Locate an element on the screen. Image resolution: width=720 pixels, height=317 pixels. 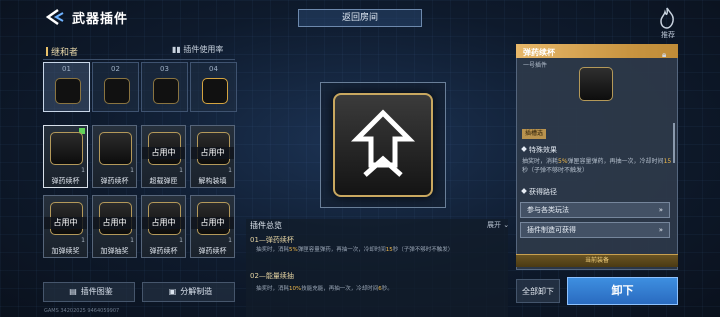
slot-tag: 插槽选 is located at coordinates (534, 134).